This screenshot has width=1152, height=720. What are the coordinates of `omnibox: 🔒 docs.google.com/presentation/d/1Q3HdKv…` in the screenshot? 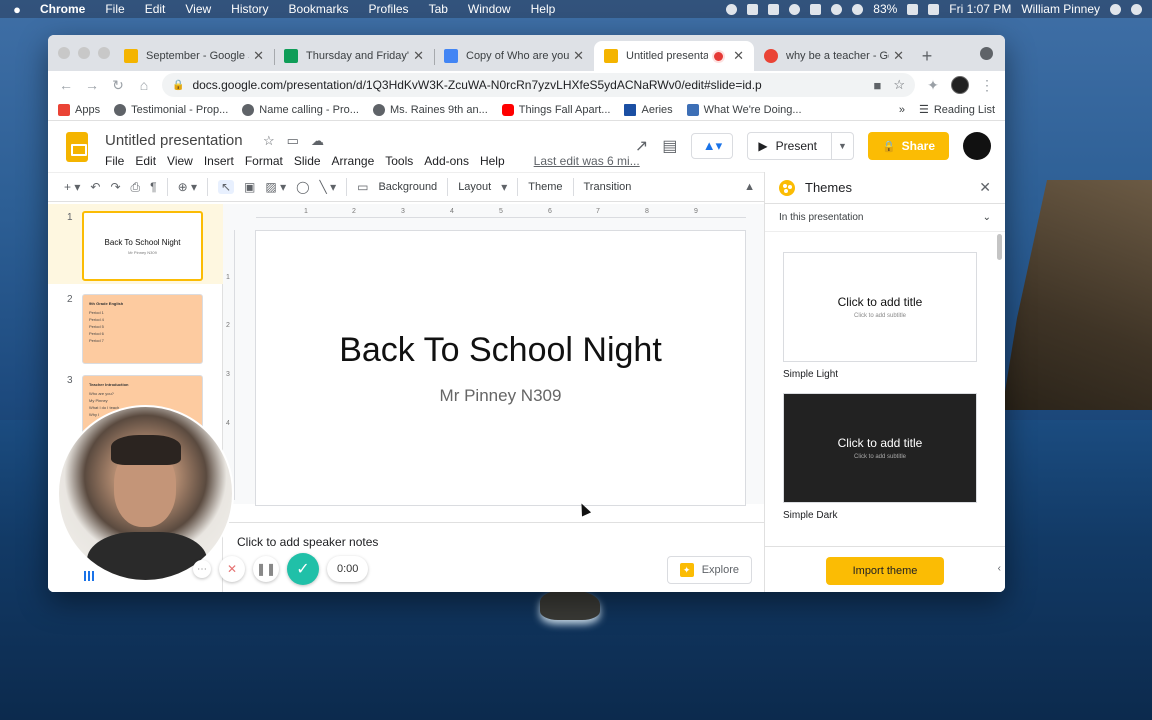 It's located at (538, 85).